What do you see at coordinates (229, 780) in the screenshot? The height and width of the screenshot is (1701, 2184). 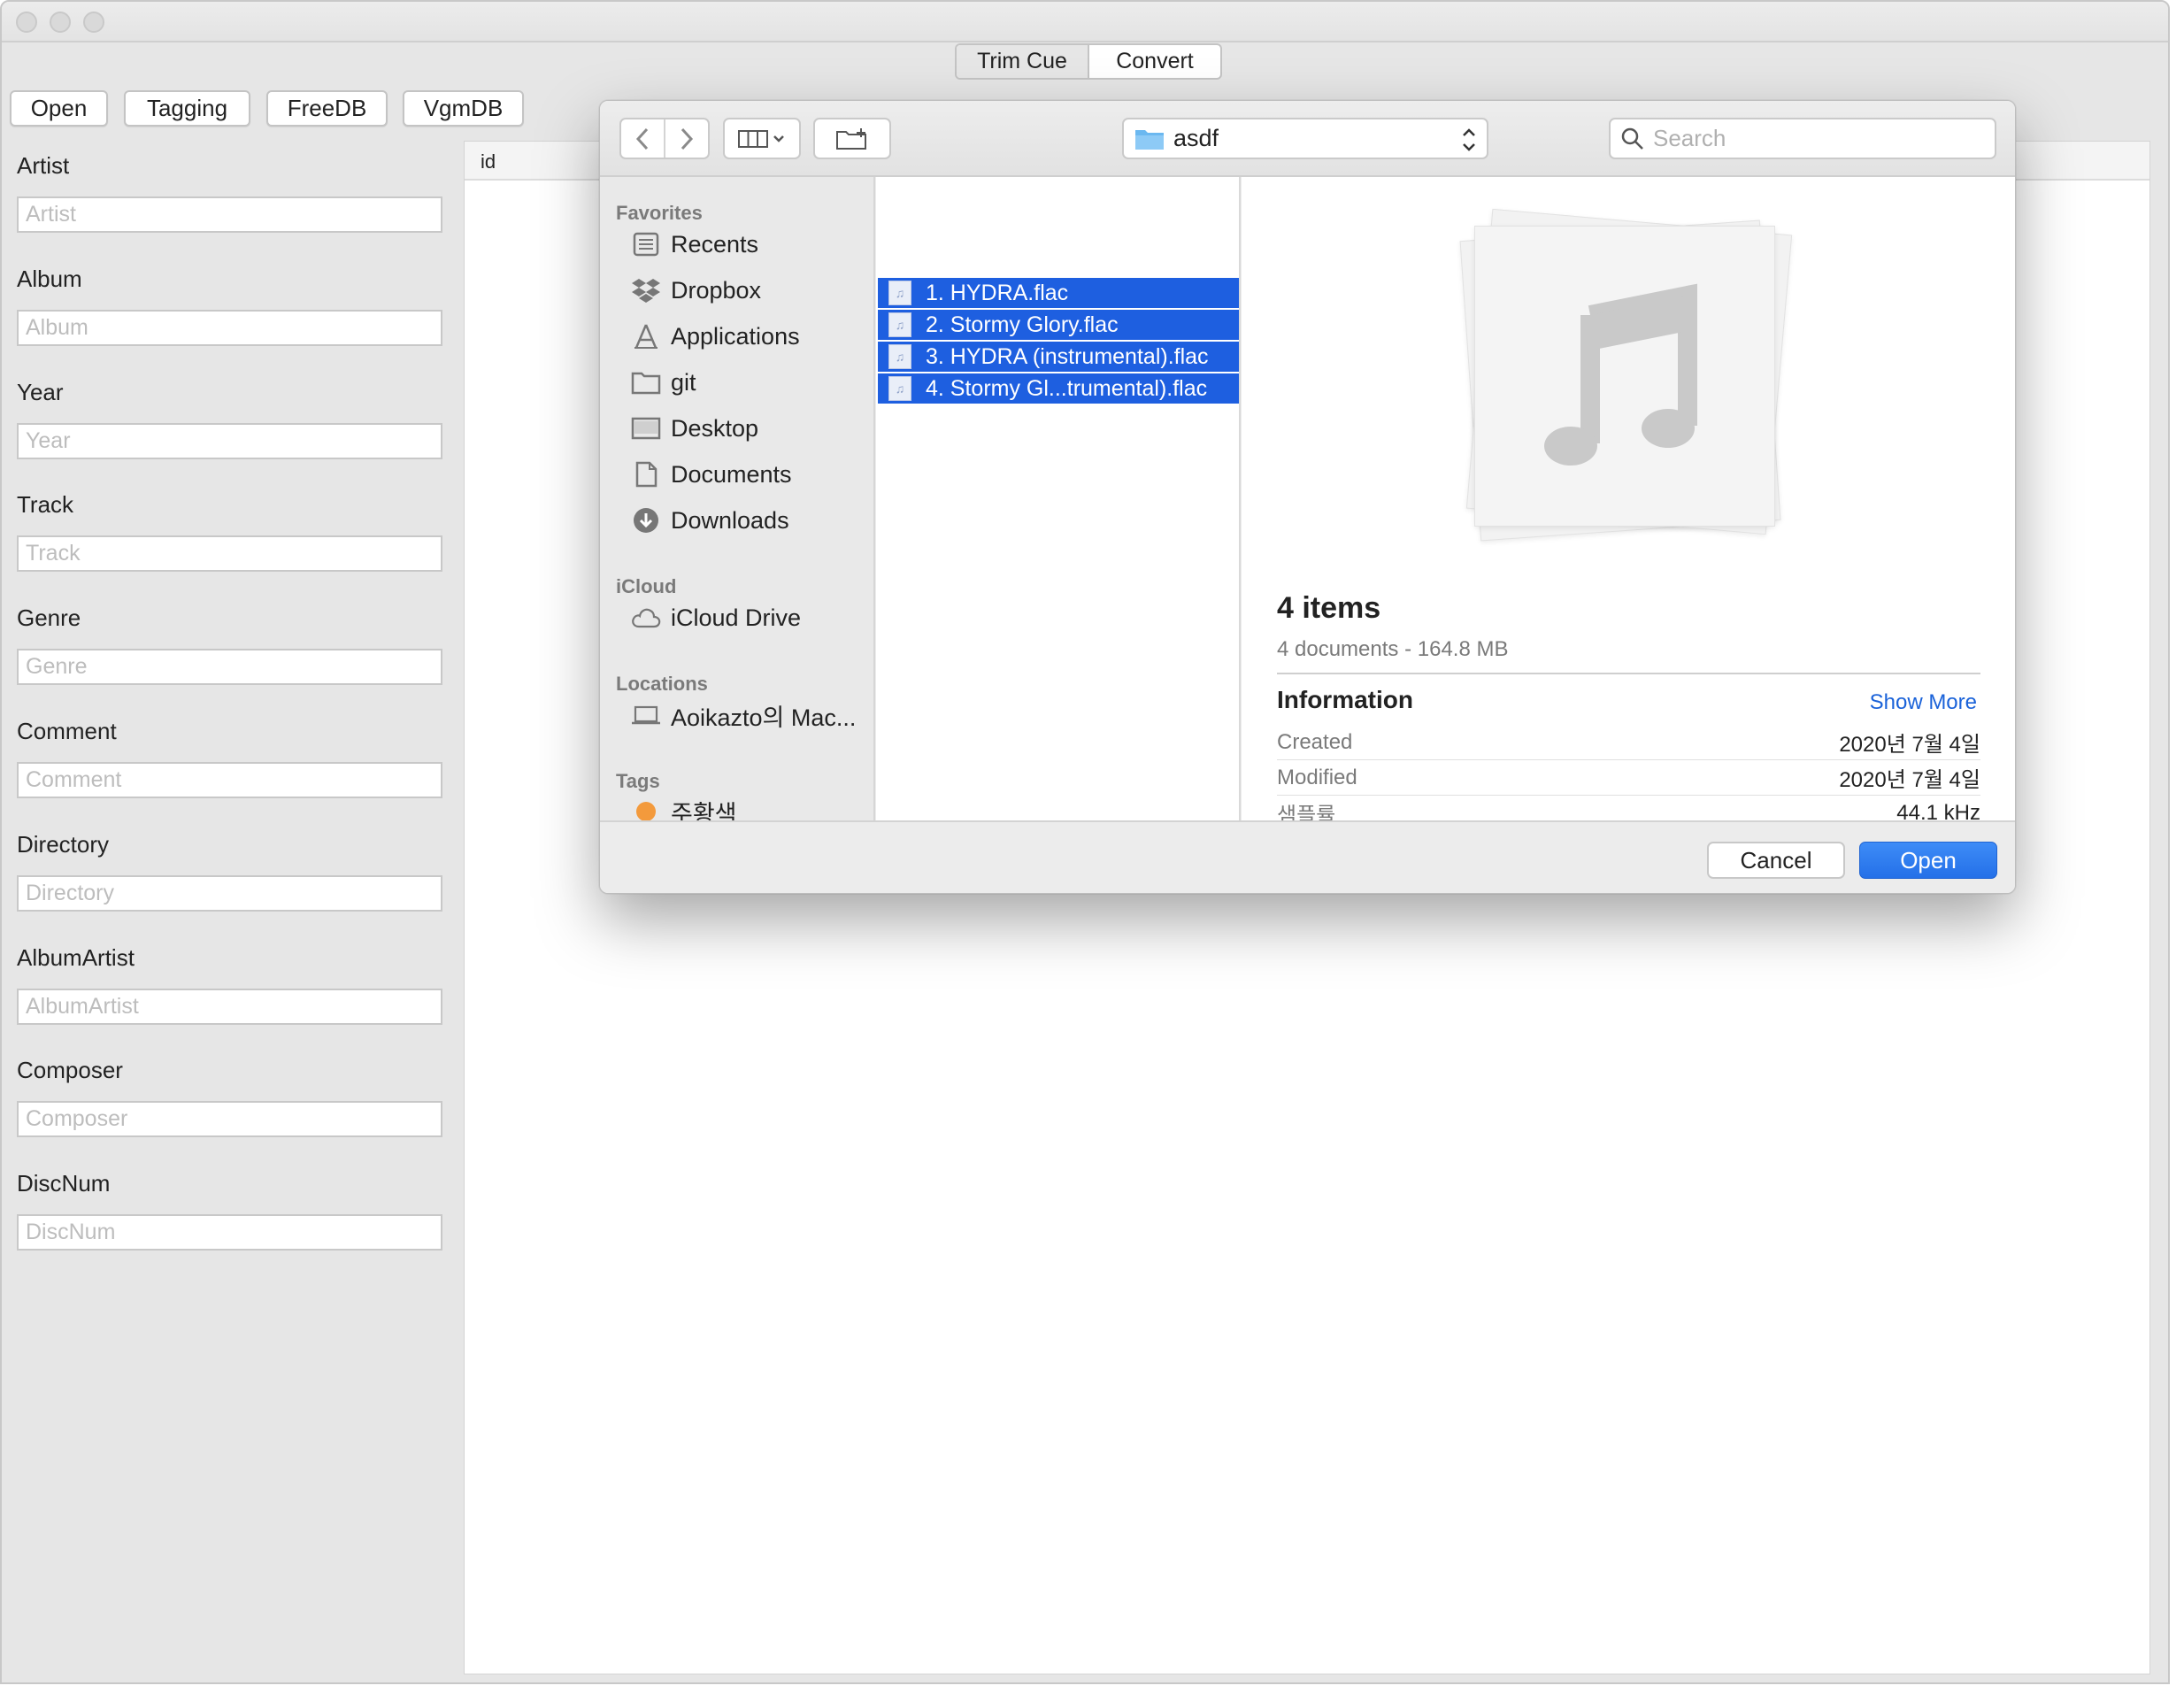 I see `comment-input` at bounding box center [229, 780].